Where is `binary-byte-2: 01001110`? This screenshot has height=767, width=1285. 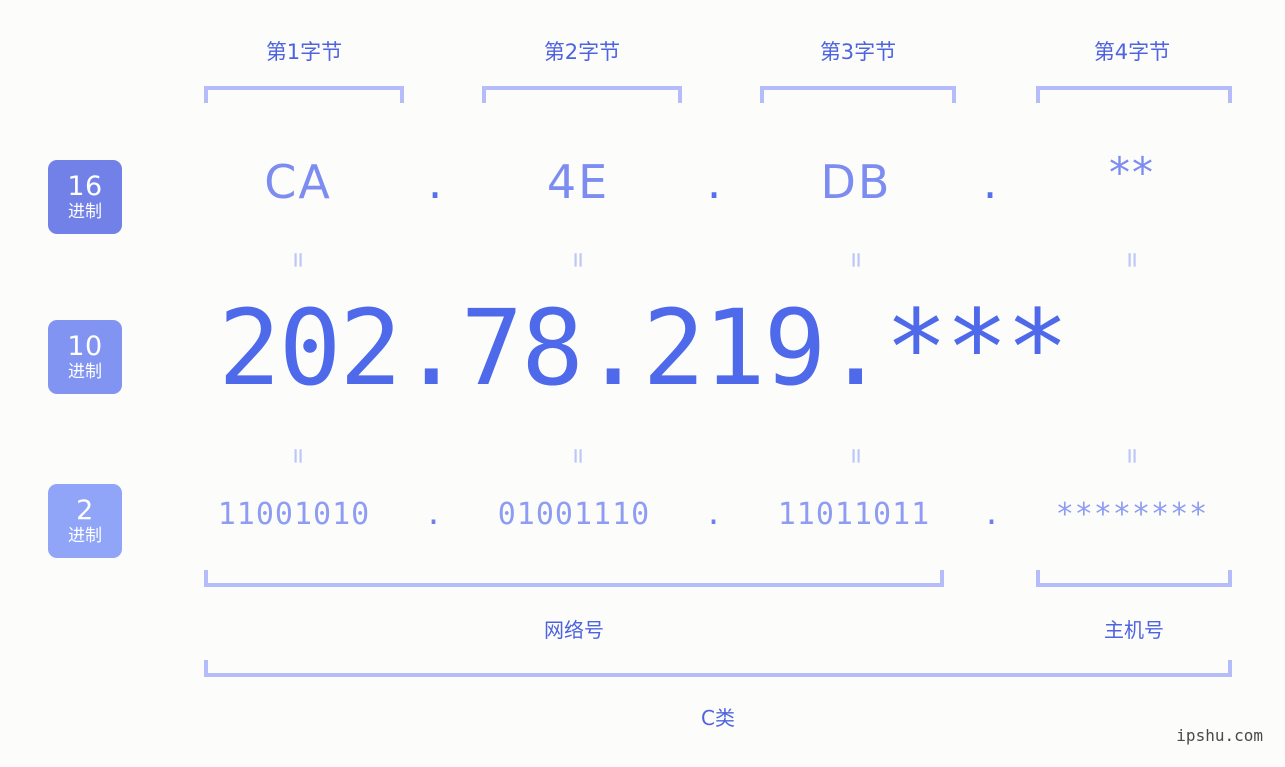 binary-byte-2: 01001110 is located at coordinates (574, 514).